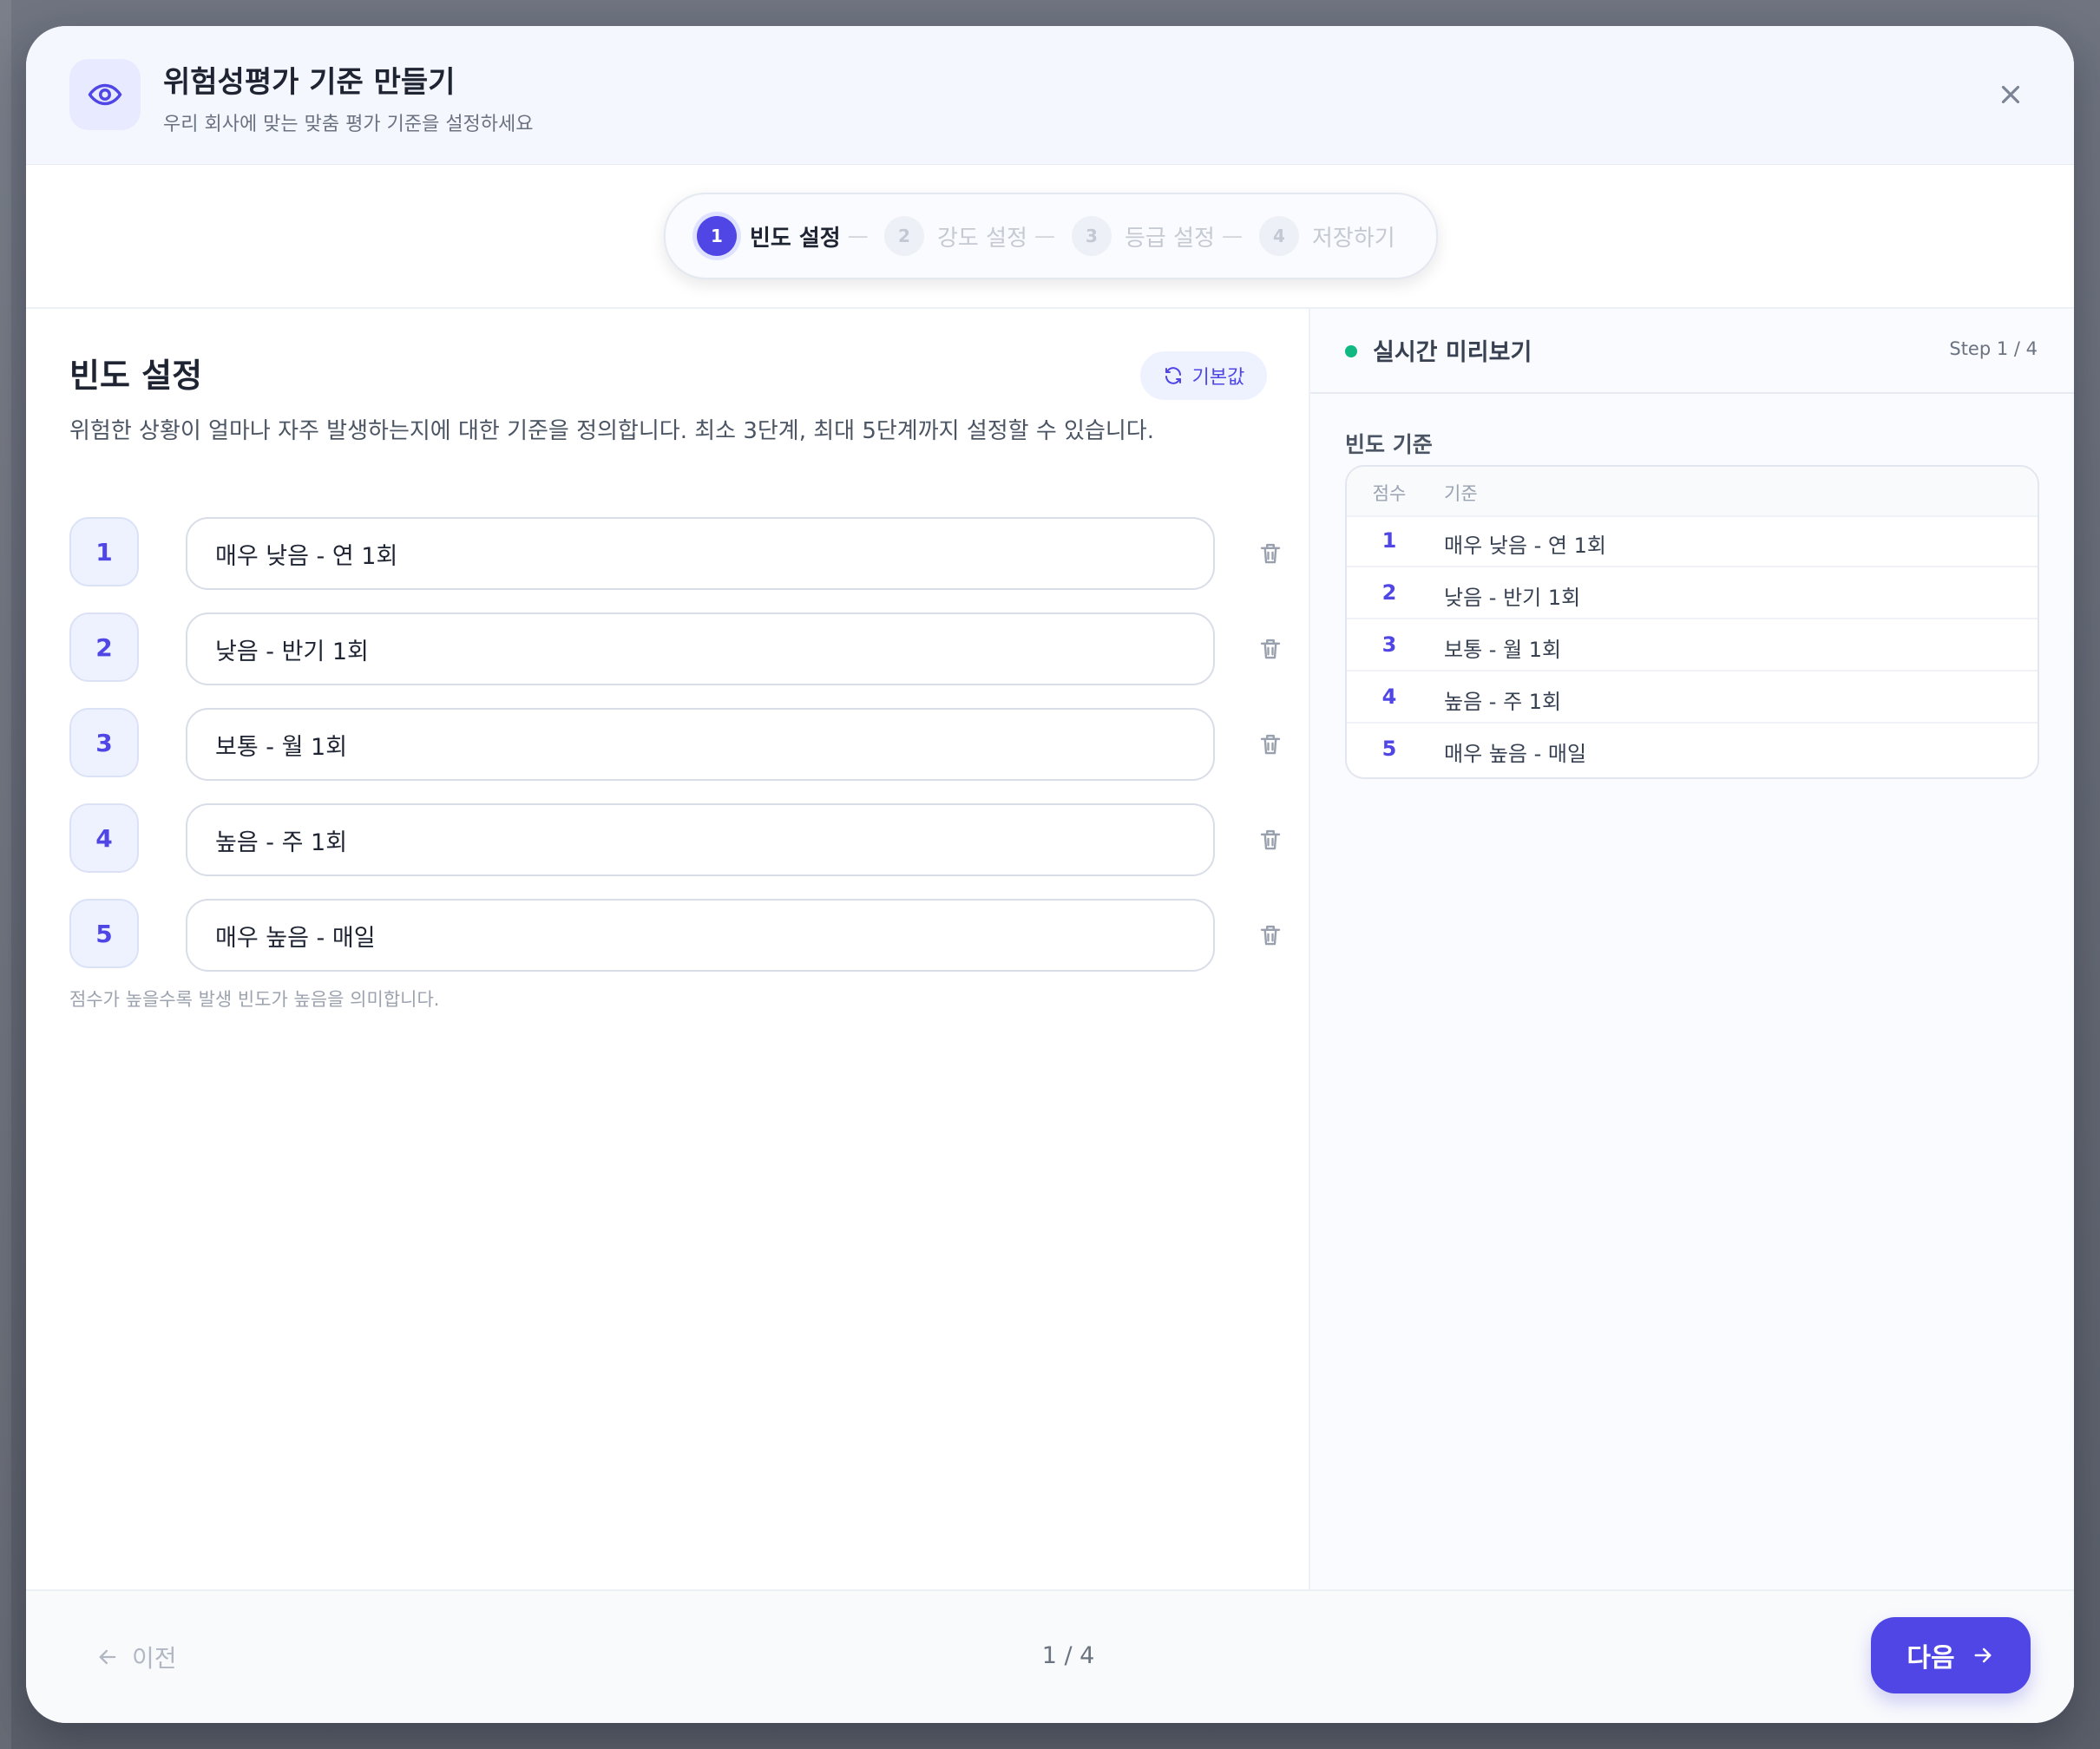 The image size is (2100, 1749). Describe the element at coordinates (254, 999) in the screenshot. I see `helper-text: 점수가 높을수록 발생 빈도가 높음을 의미합니다.` at that location.